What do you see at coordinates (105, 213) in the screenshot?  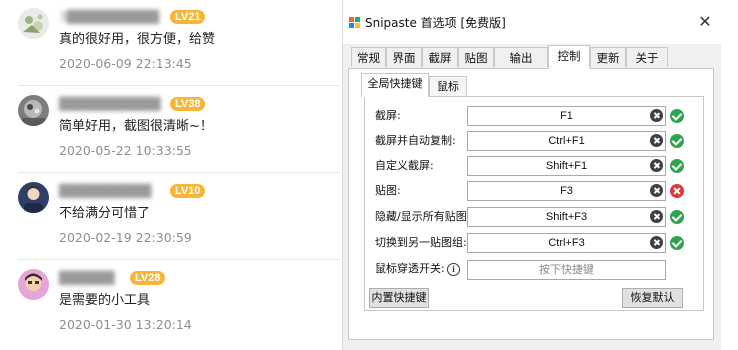 I see `comment-text: 不给满分可惜了` at bounding box center [105, 213].